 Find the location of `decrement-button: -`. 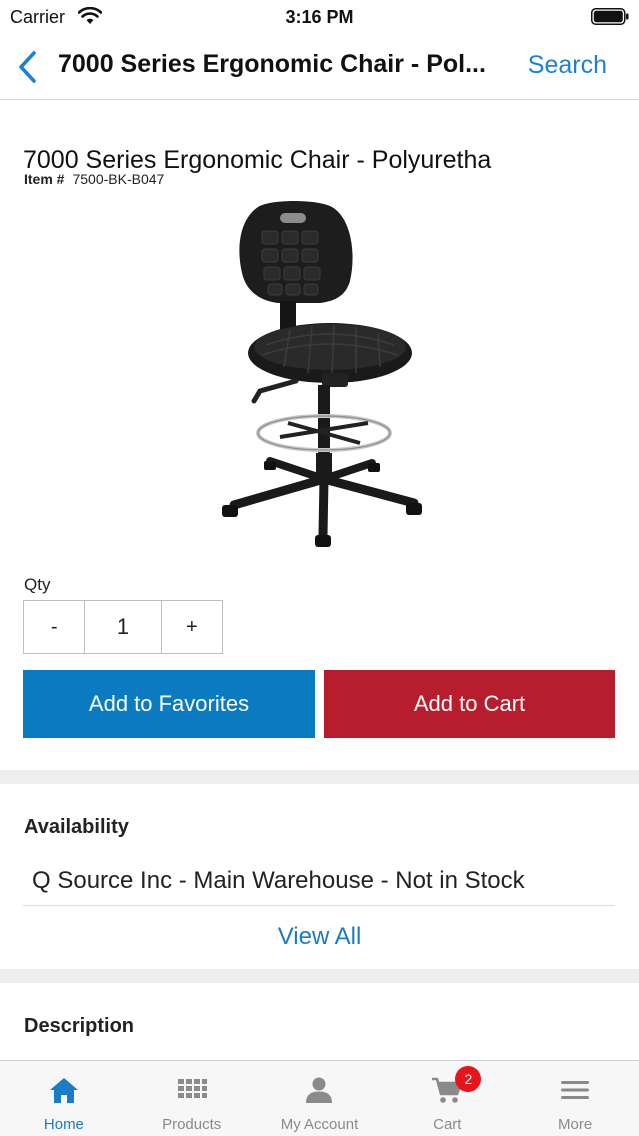

decrement-button: - is located at coordinates (54, 627).